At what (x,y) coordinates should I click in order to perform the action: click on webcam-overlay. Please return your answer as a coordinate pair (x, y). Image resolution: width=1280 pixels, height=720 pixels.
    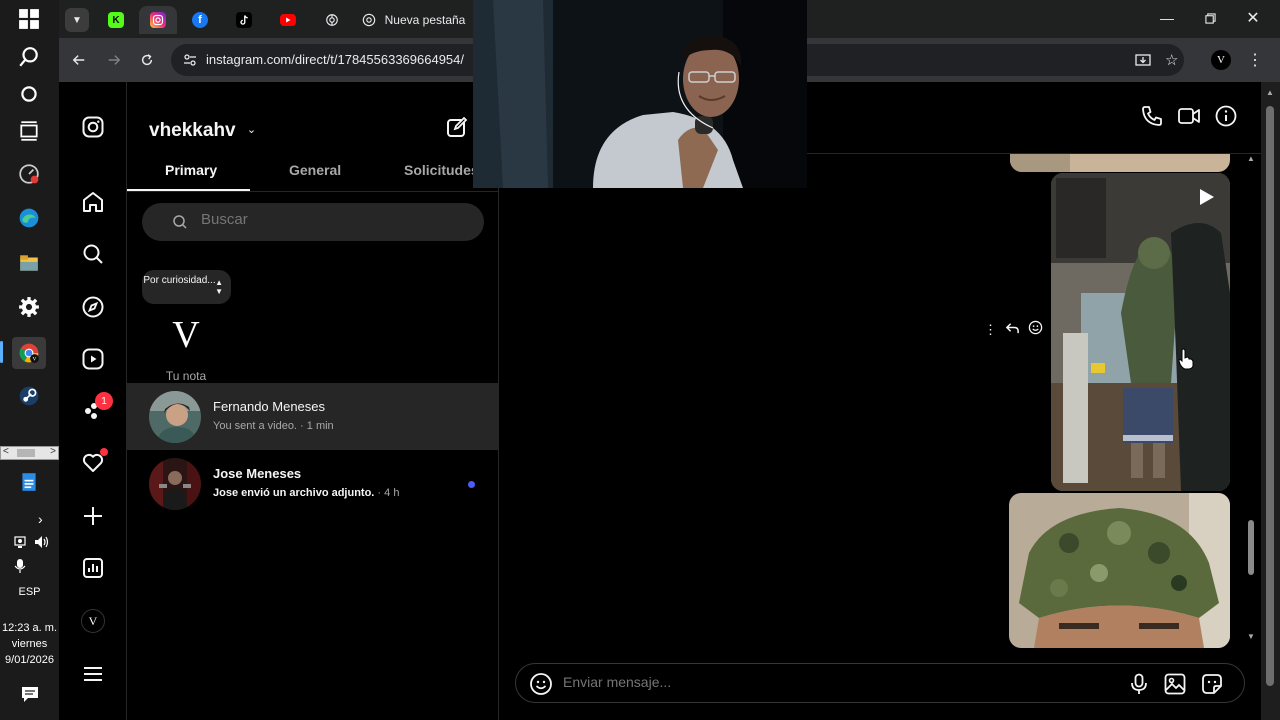
    Looking at the image, I should click on (640, 94).